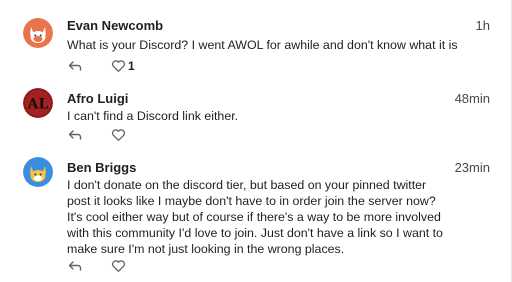 Image resolution: width=512 pixels, height=282 pixels. I want to click on initials-avatar-icon: AL, so click(38, 103).